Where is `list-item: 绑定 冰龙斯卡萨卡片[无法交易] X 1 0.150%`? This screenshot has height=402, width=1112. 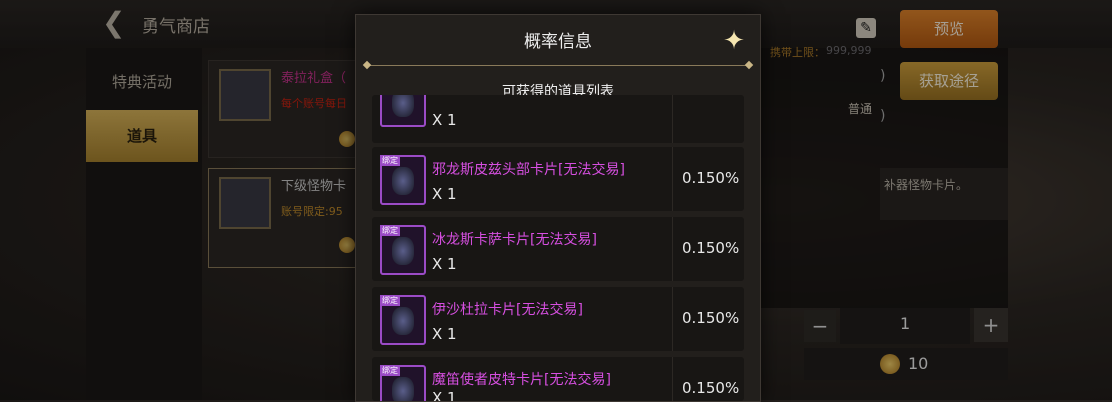
list-item: 绑定 冰龙斯卡萨卡片[无法交易] X 1 0.150% is located at coordinates (558, 249).